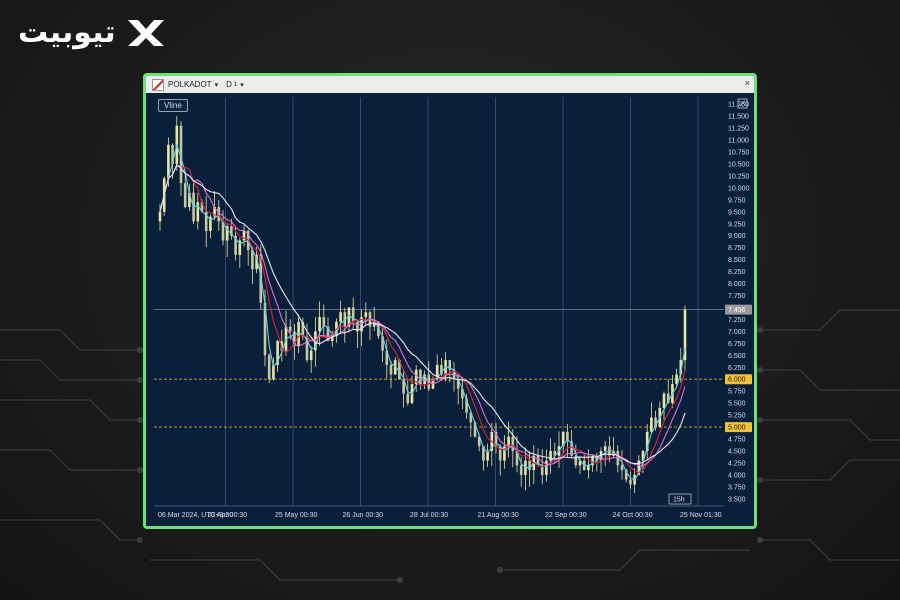  I want to click on polkadot-flag-icon, so click(158, 84).